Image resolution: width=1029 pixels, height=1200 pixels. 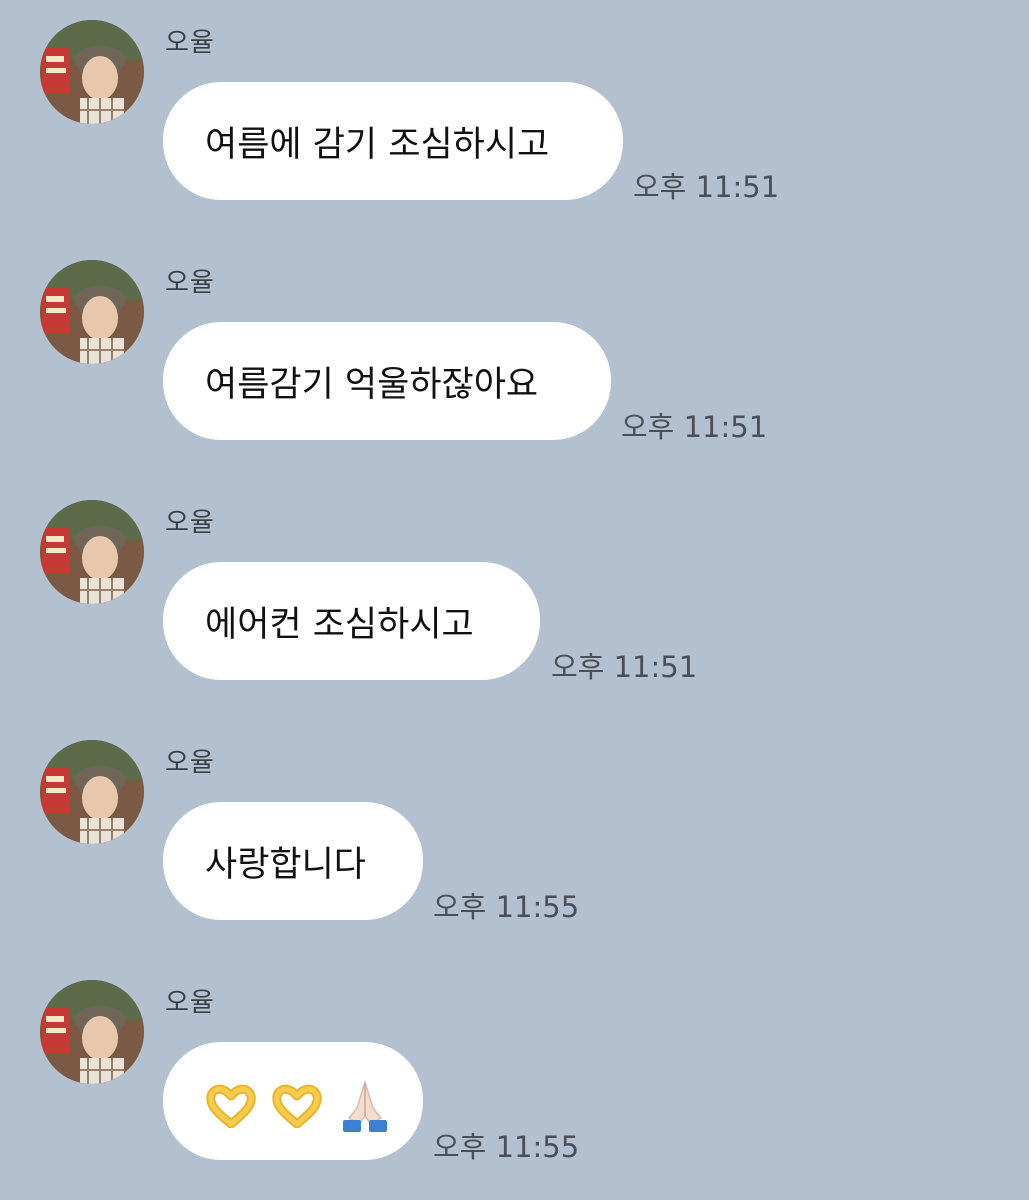 What do you see at coordinates (365, 1105) in the screenshot?
I see `folded-hands-icon` at bounding box center [365, 1105].